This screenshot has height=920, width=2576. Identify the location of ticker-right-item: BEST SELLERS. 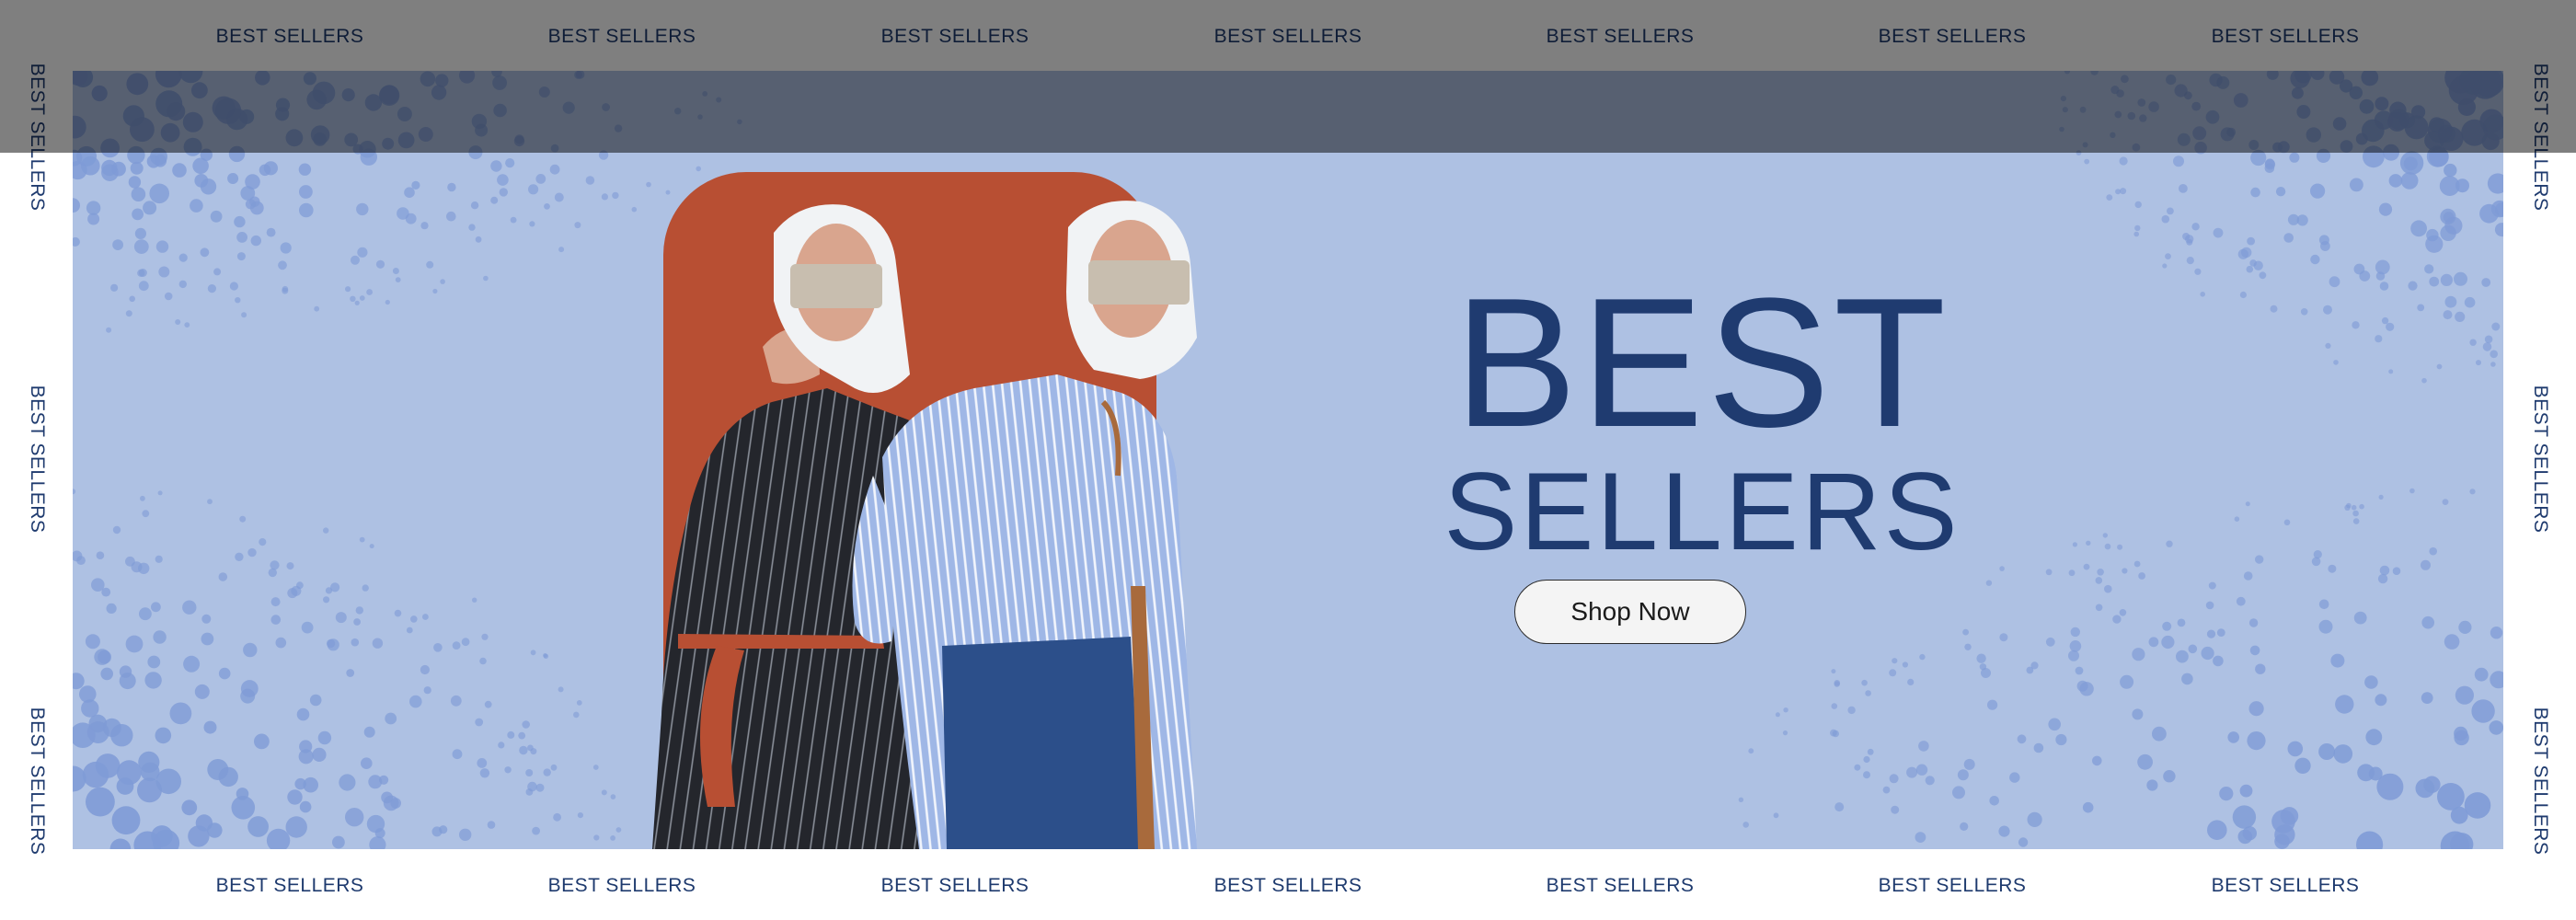
(2540, 137).